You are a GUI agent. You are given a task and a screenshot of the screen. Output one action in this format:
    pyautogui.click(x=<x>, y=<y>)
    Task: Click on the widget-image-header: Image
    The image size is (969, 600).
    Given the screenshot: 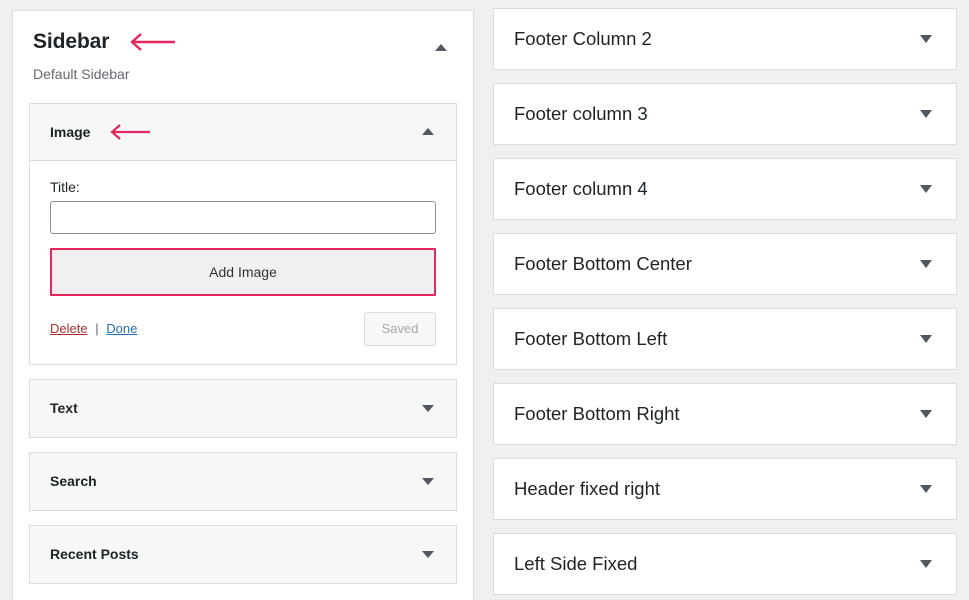 What is the action you would take?
    pyautogui.click(x=243, y=132)
    